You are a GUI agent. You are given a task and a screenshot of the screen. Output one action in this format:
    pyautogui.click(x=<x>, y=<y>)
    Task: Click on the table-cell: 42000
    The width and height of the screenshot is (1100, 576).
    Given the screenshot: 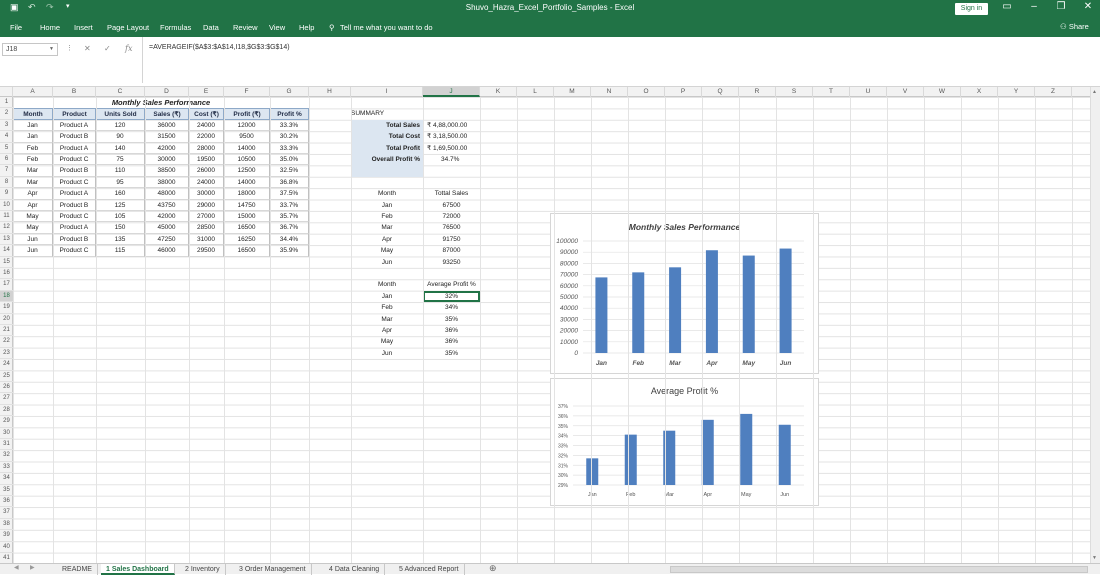 What is the action you would take?
    pyautogui.click(x=167, y=148)
    